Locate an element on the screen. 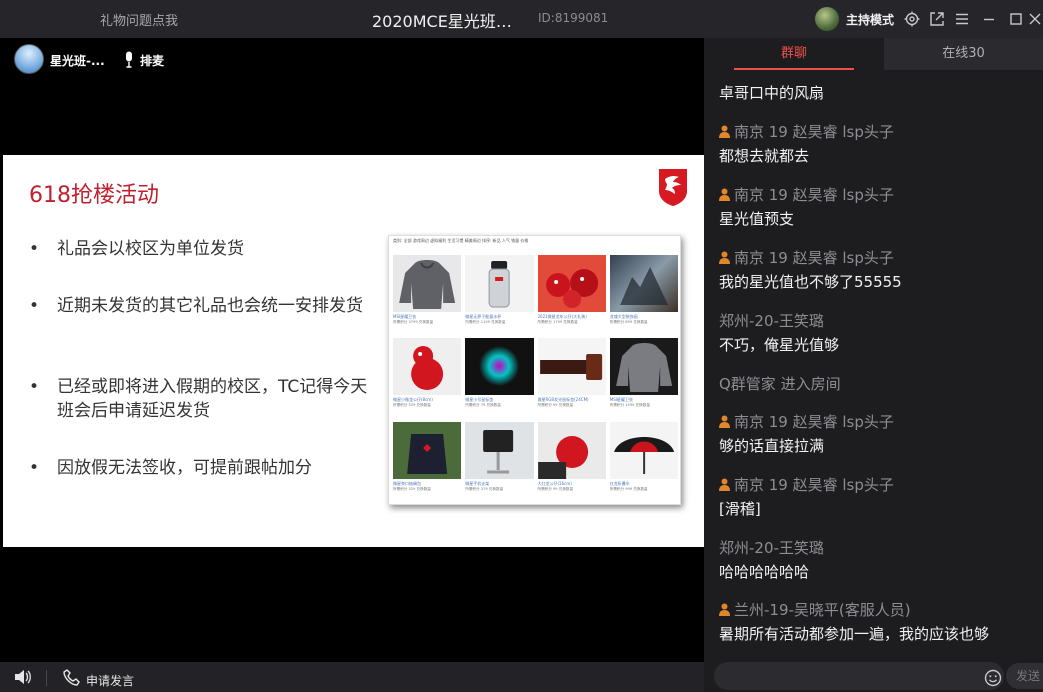 The width and height of the screenshot is (1043, 692). title-bar: 礼物问题点我 2020MCE星光班全... ID:8199081 主持模式 is located at coordinates (521, 19).